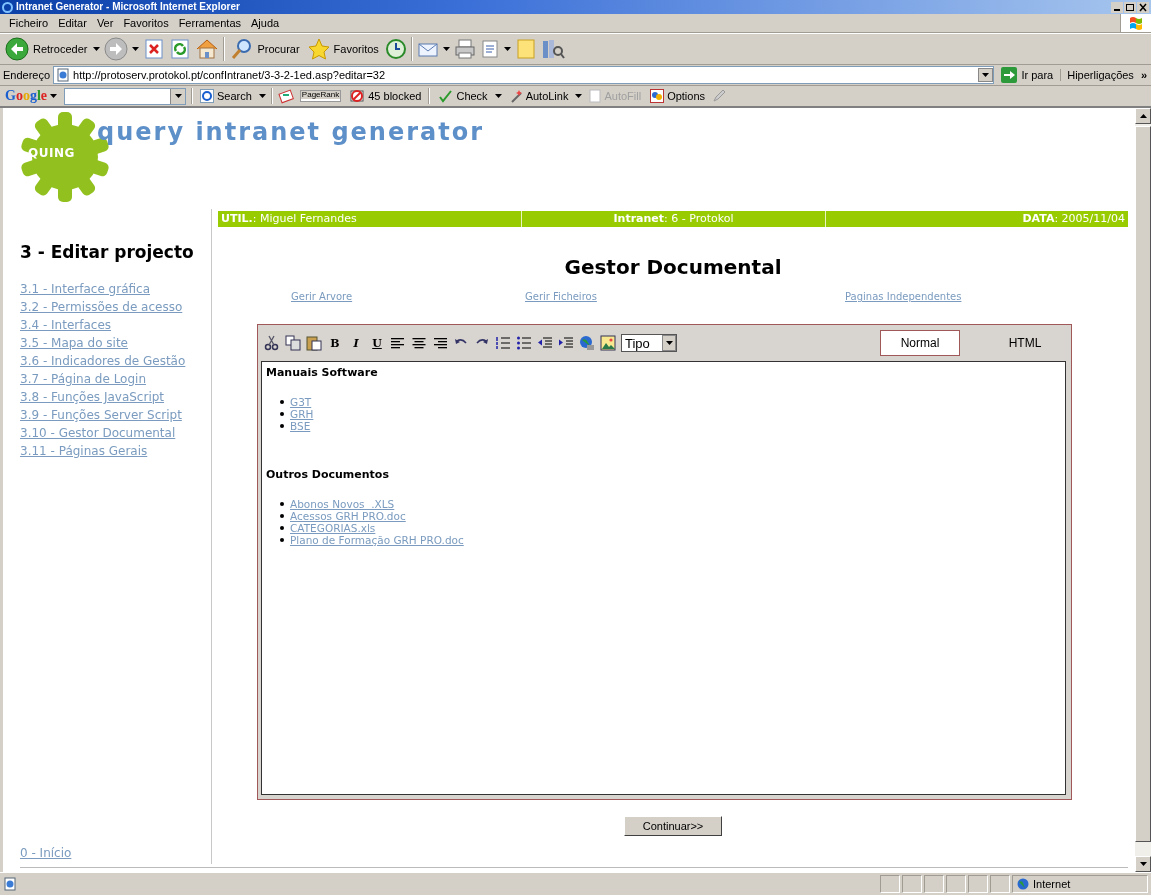  I want to click on paste-icon, so click(314, 343).